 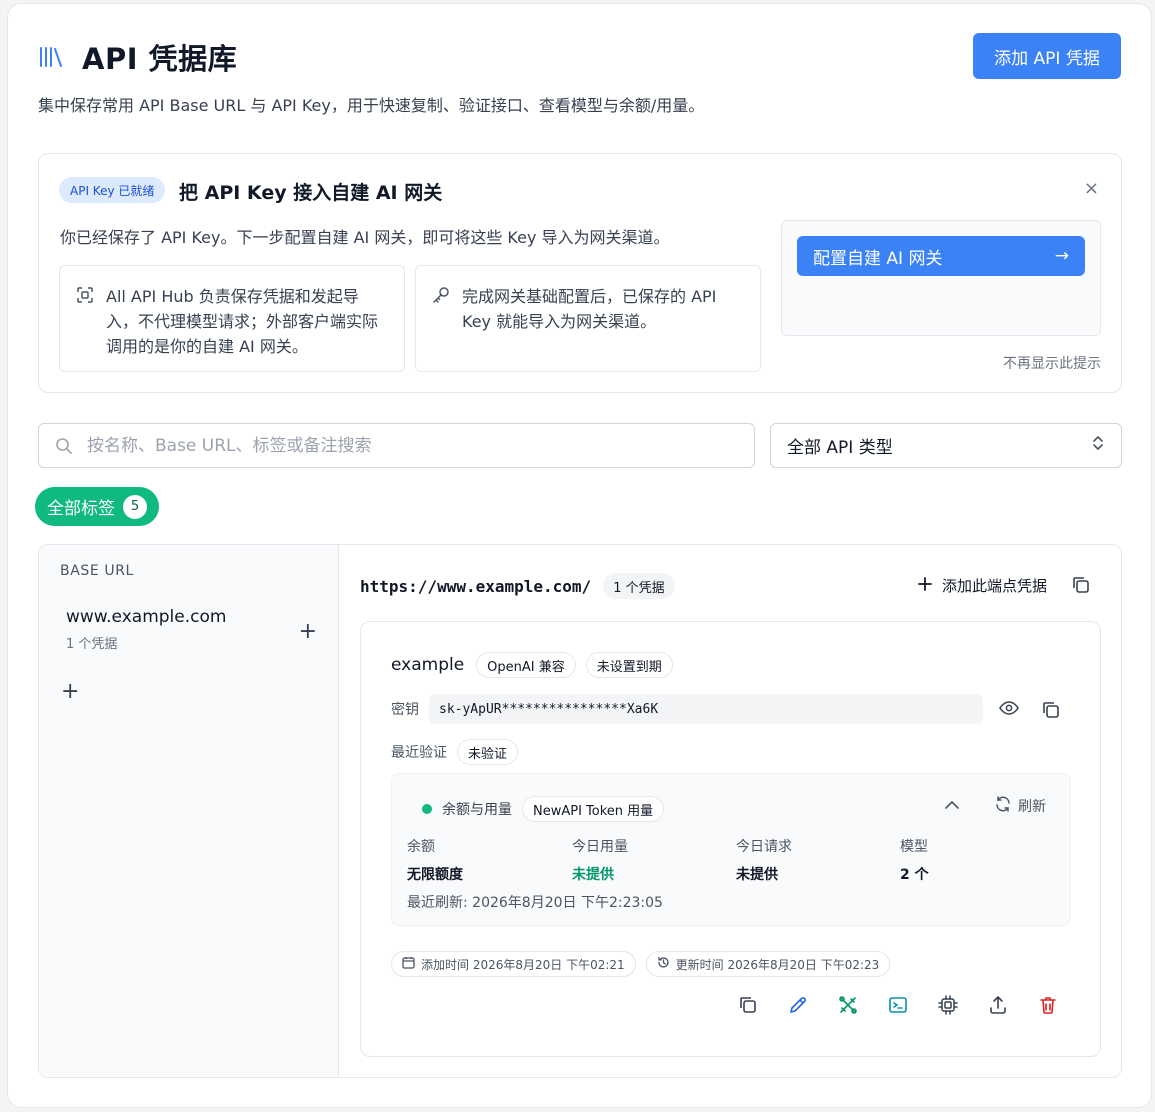 I want to click on arrow-right-icon: →, so click(x=1061, y=256).